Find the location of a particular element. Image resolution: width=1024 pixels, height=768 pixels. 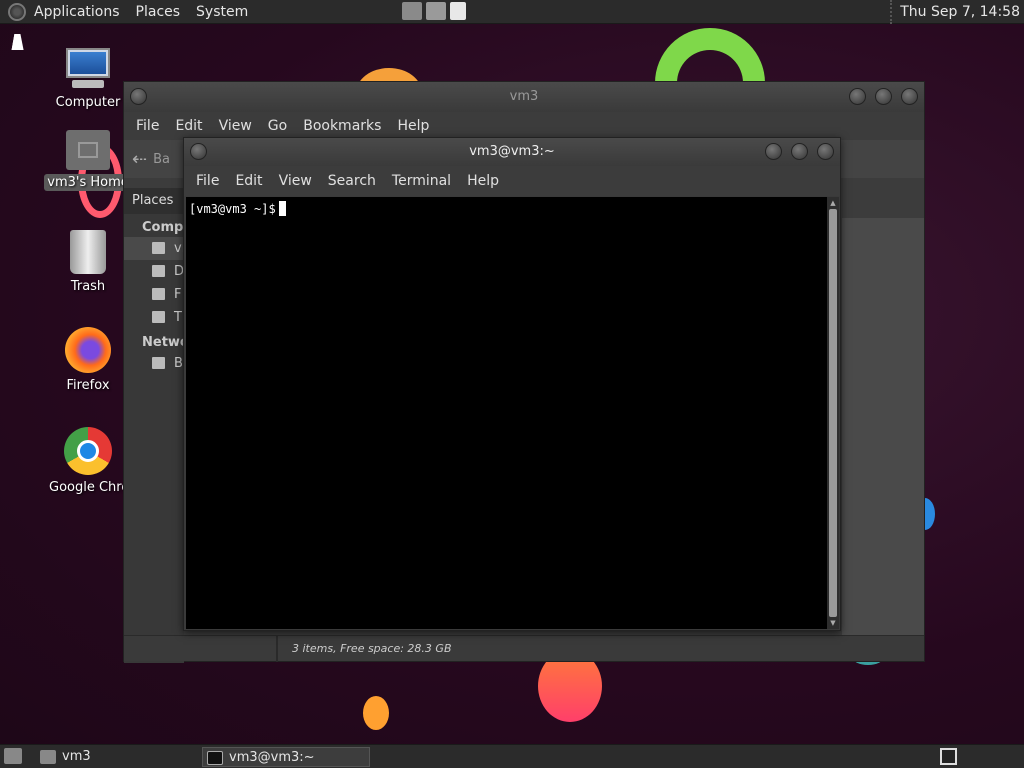

workspace-switcher is located at coordinates (948, 756).